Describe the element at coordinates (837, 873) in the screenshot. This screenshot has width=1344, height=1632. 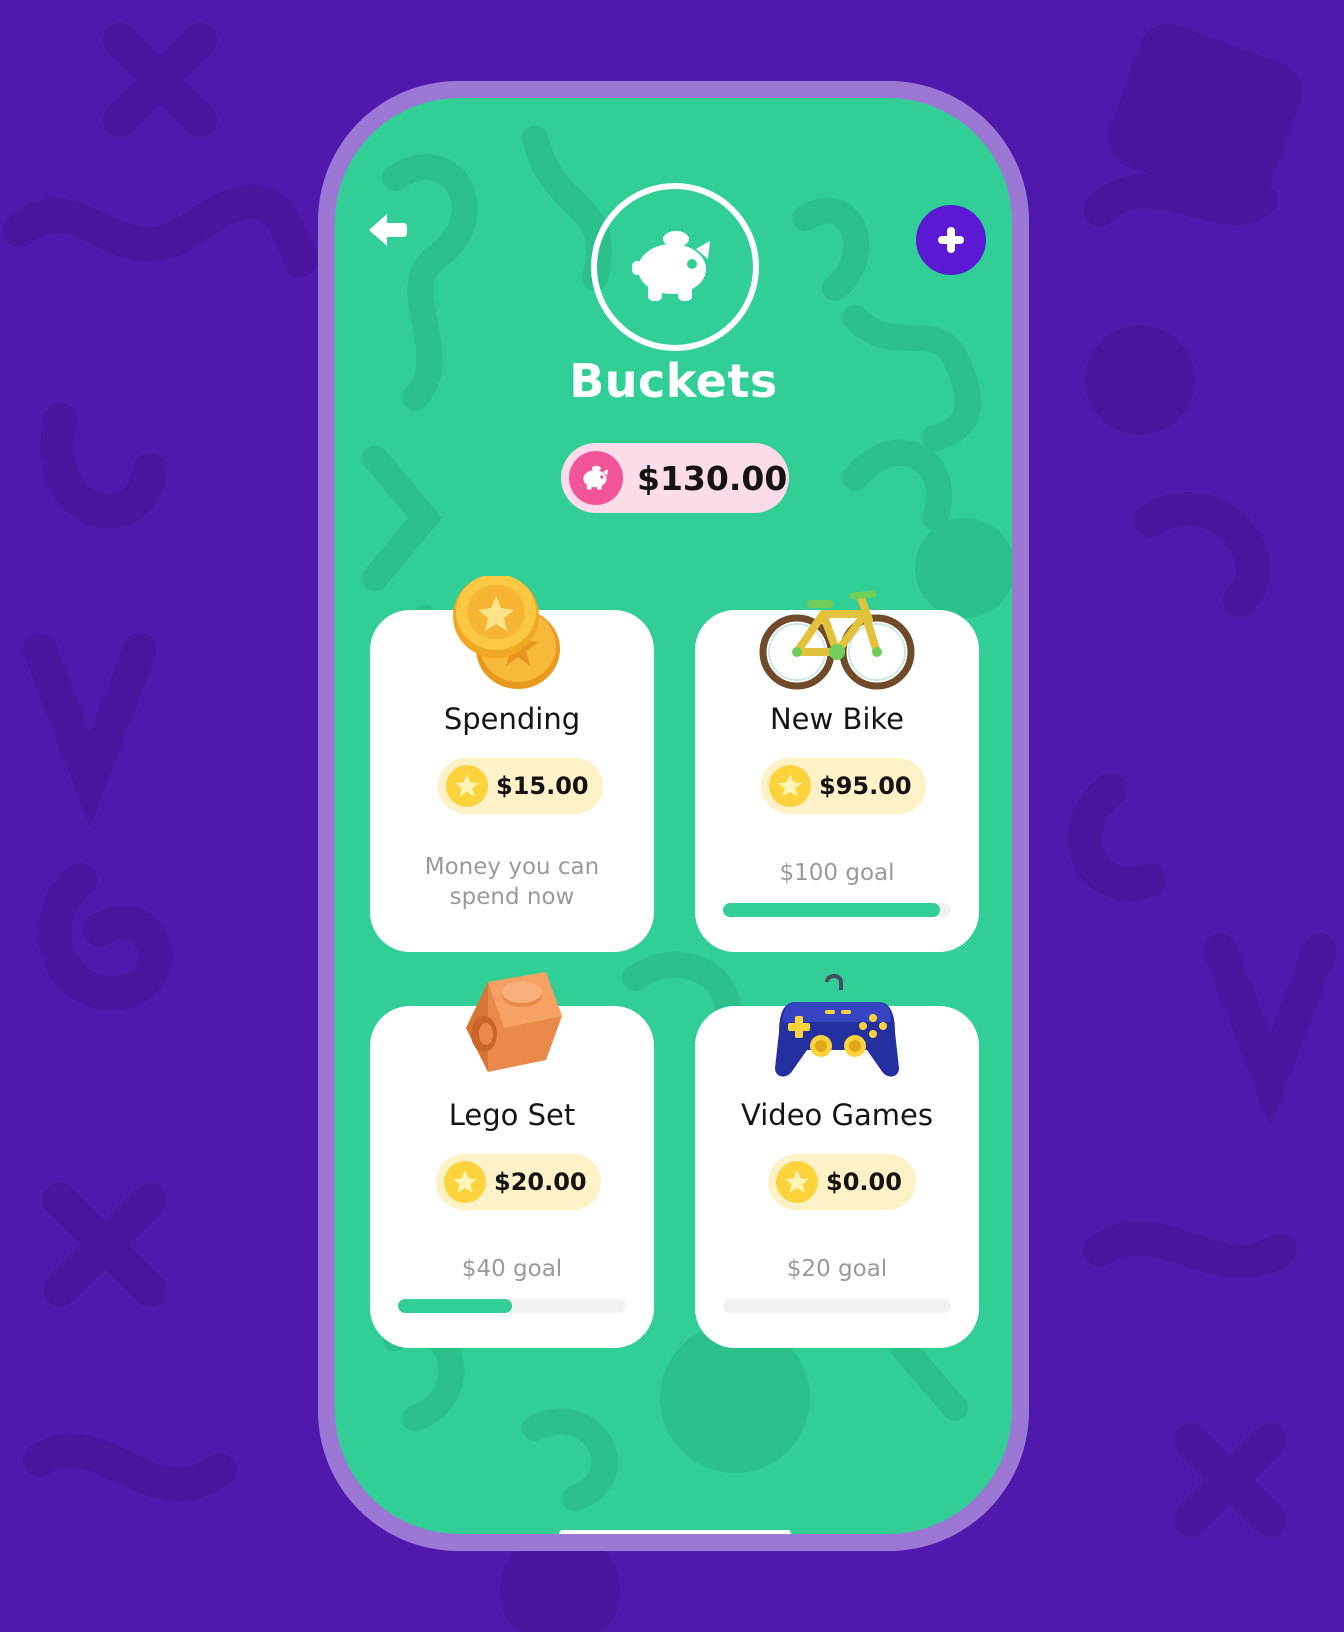
I see `bucket-goal: $100 goal` at that location.